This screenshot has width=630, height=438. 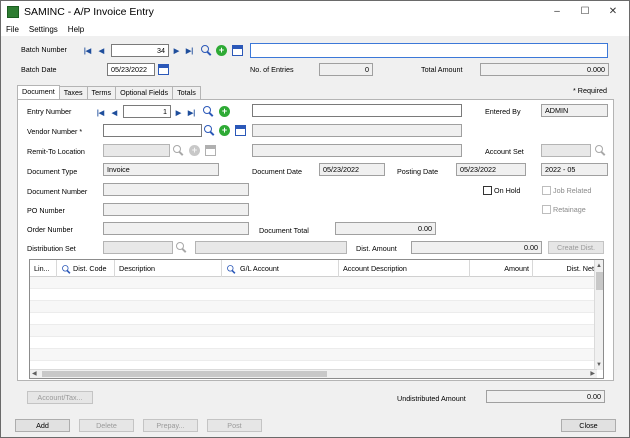 What do you see at coordinates (569, 209) in the screenshot?
I see `retainage-label: Retainage` at bounding box center [569, 209].